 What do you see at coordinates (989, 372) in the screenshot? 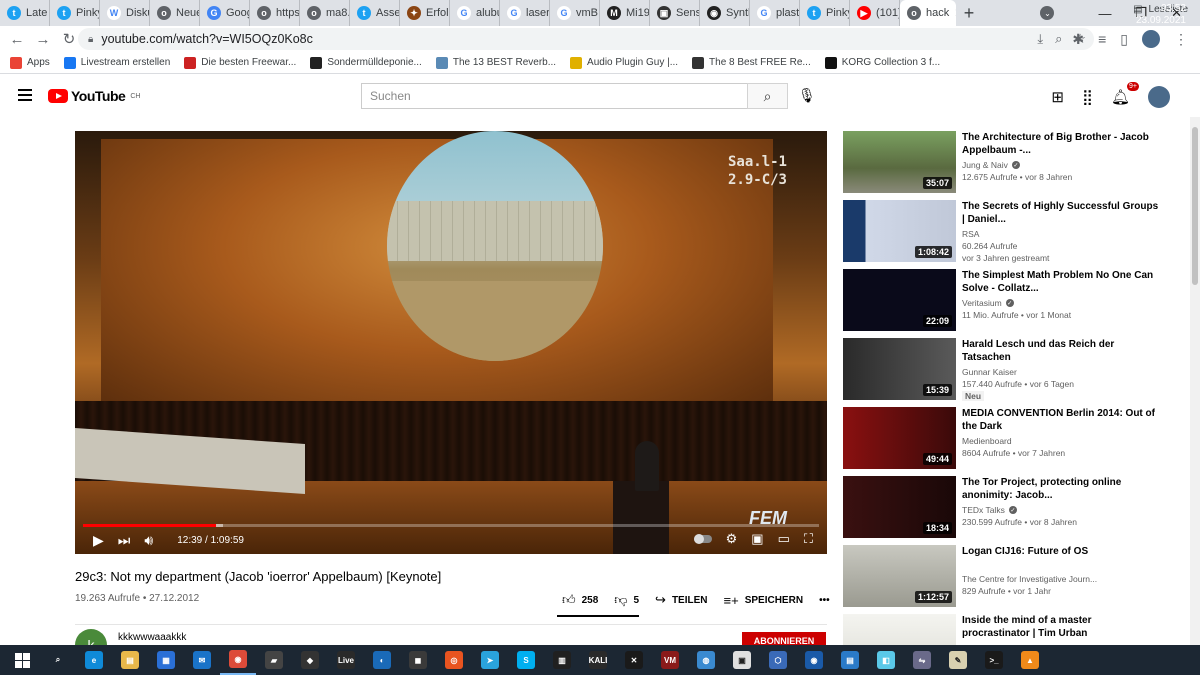
I see `recommended-channel: Gunnar Kaiser` at bounding box center [989, 372].